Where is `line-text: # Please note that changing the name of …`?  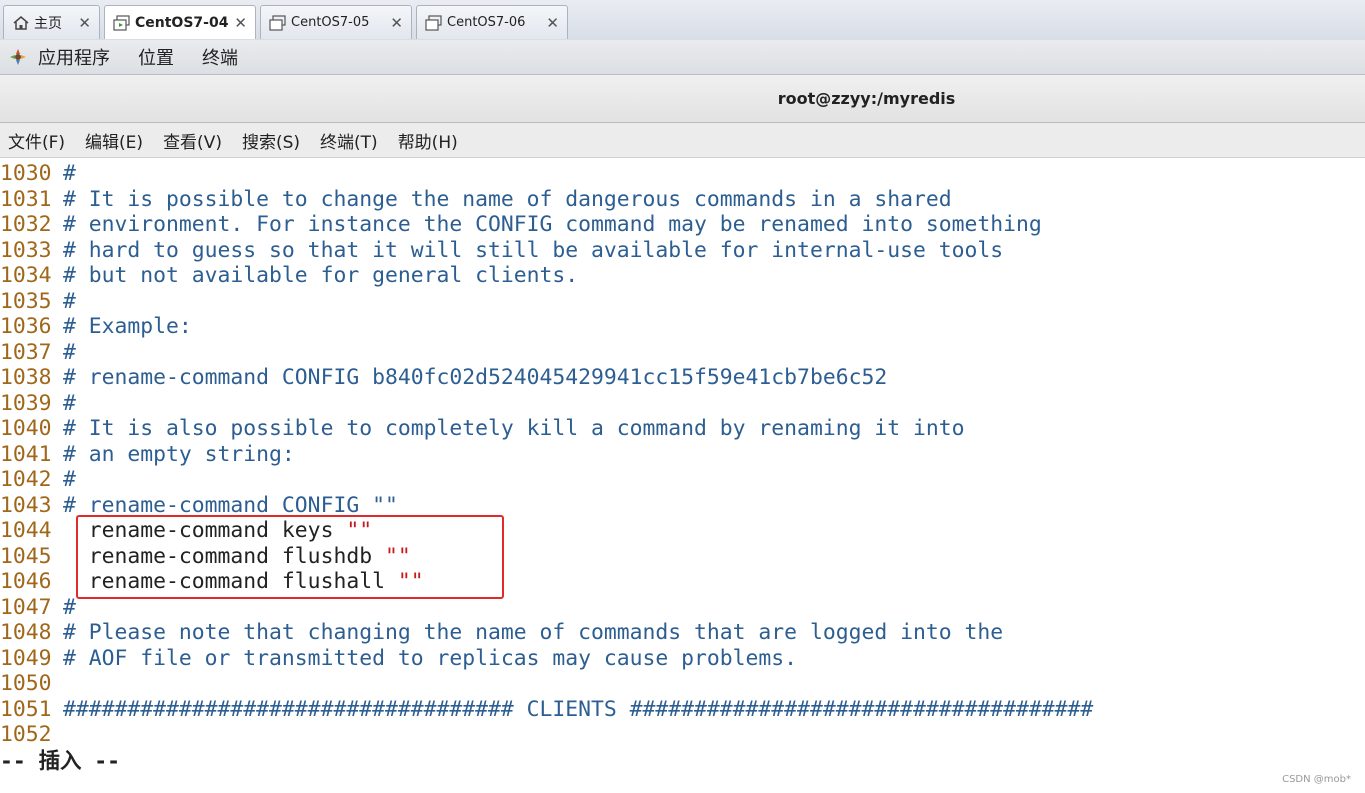
line-text: # Please note that changing the name of … is located at coordinates (533, 632).